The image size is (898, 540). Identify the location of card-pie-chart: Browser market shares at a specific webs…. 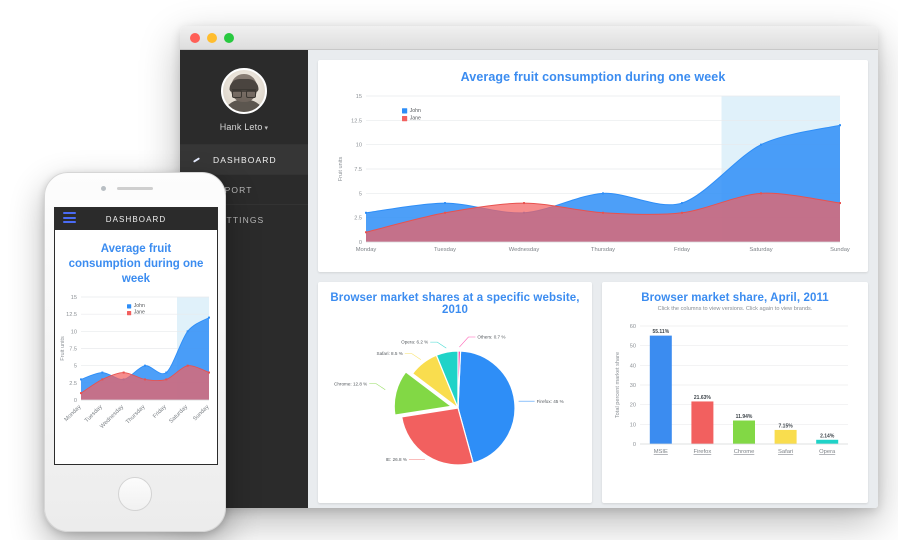
(455, 392).